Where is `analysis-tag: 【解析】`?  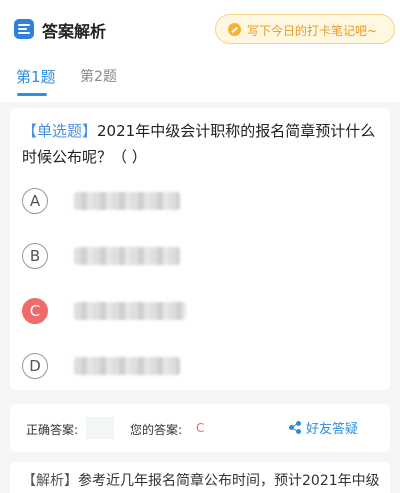
analysis-tag: 【解析】 is located at coordinates (50, 481).